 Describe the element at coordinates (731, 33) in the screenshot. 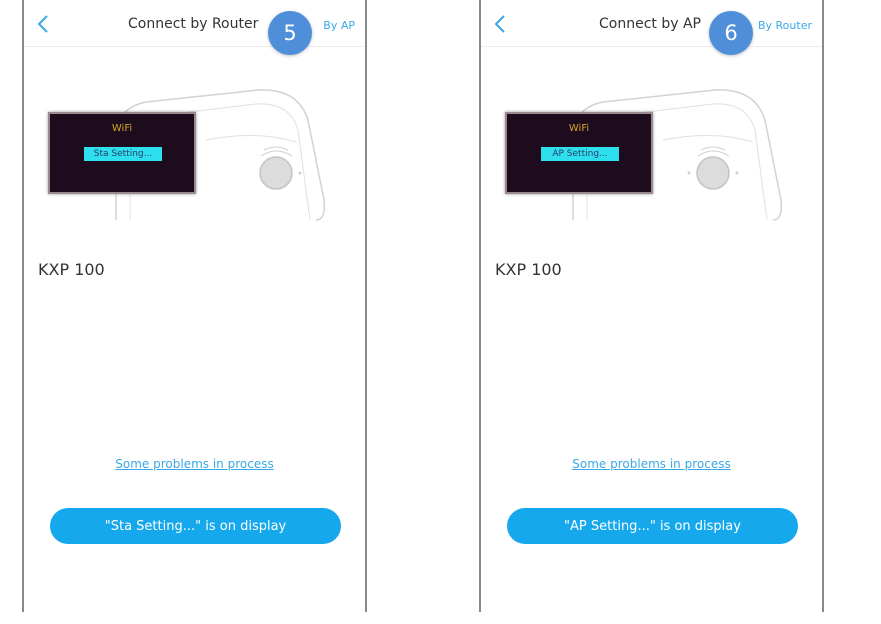

I see `step-badge: 6` at that location.